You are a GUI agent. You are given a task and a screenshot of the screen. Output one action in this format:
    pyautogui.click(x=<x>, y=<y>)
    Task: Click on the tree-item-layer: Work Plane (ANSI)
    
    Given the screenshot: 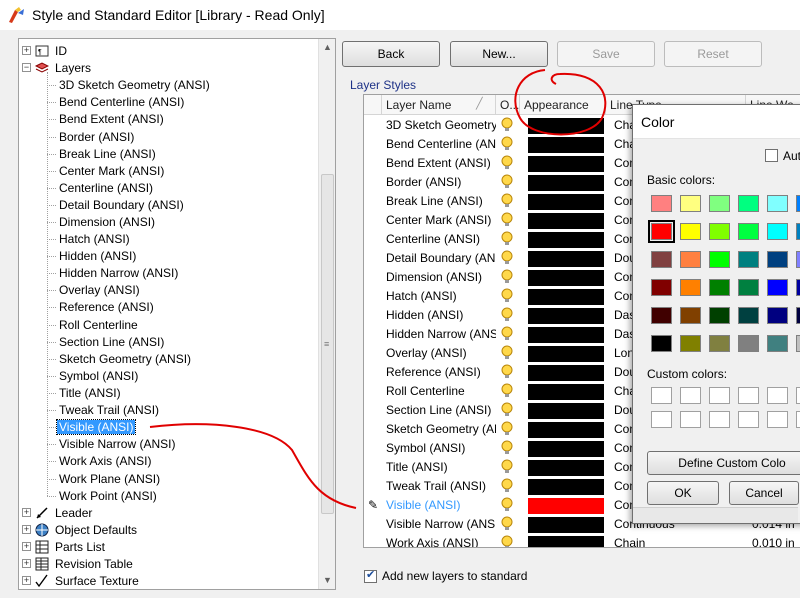 What is the action you would take?
    pyautogui.click(x=109, y=478)
    